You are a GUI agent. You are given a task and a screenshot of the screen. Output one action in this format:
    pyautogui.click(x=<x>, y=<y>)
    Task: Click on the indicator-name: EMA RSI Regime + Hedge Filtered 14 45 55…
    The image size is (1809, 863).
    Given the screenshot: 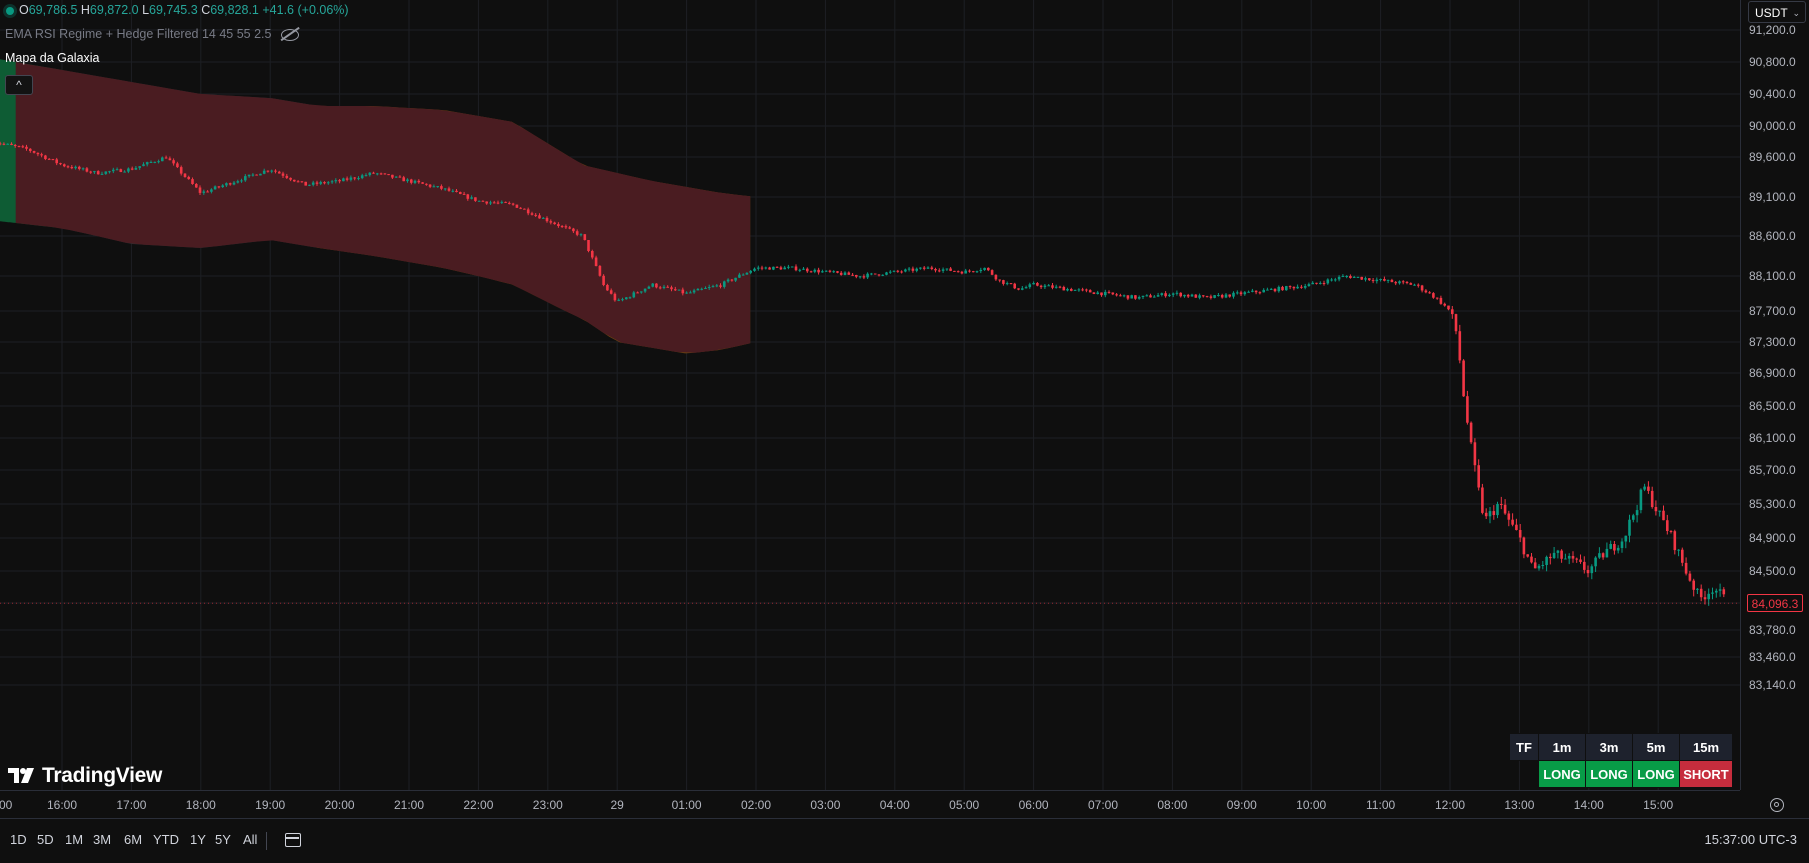 What is the action you would take?
    pyautogui.click(x=138, y=34)
    